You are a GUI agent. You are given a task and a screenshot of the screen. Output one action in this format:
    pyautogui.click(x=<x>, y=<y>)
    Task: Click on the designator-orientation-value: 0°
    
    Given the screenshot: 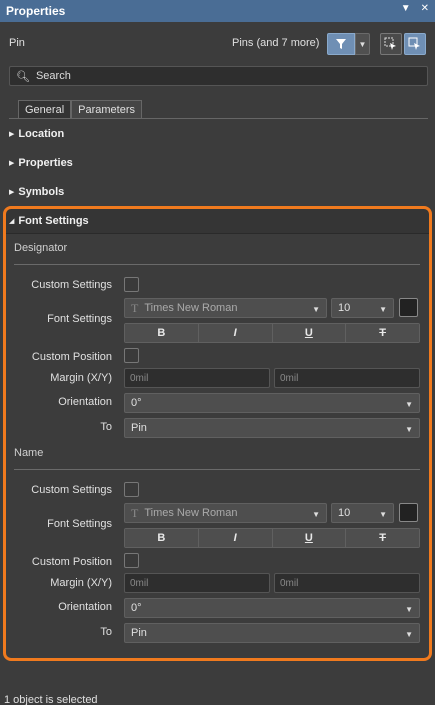 What is the action you would take?
    pyautogui.click(x=136, y=403)
    